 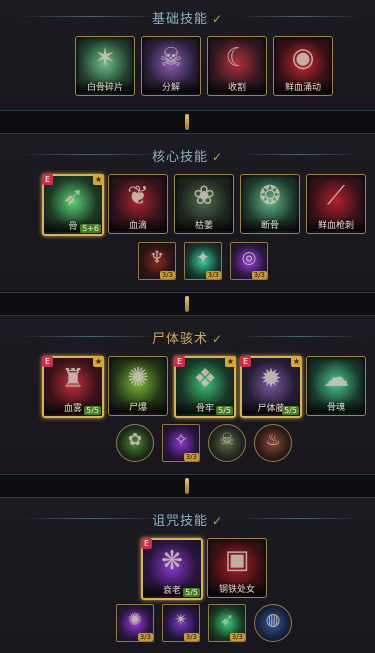 I want to click on curse-modifier-3: ➶ 3/3, so click(x=227, y=623).